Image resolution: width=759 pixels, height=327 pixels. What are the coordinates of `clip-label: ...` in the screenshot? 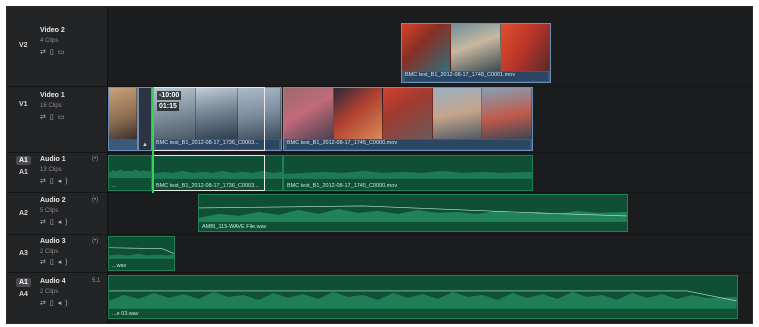 It's located at (114, 186).